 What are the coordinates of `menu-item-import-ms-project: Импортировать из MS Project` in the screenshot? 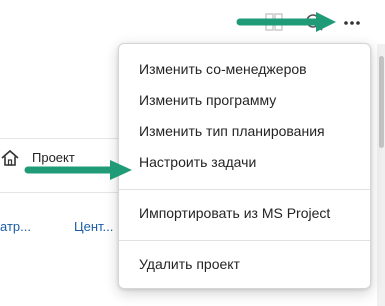 It's located at (244, 213).